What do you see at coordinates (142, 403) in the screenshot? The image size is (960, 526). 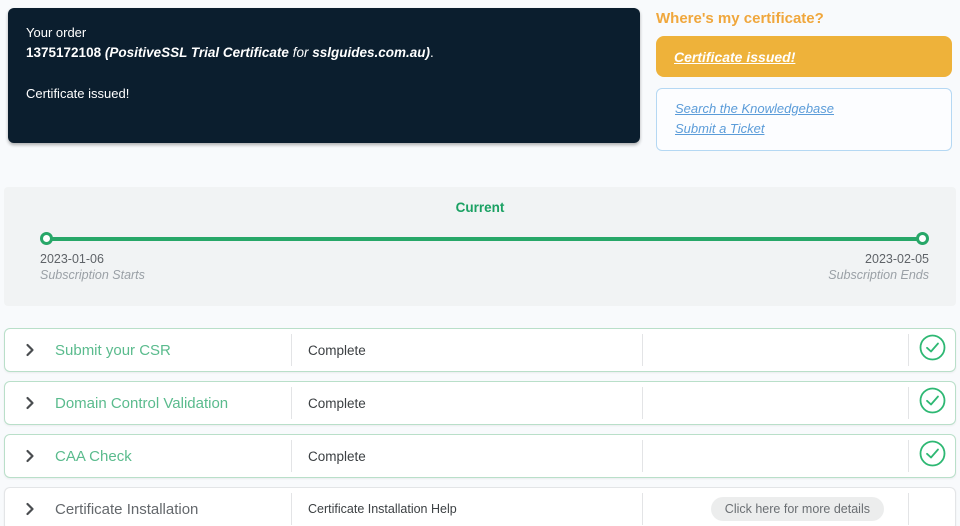 I see `step-title: Domain Control Validation` at bounding box center [142, 403].